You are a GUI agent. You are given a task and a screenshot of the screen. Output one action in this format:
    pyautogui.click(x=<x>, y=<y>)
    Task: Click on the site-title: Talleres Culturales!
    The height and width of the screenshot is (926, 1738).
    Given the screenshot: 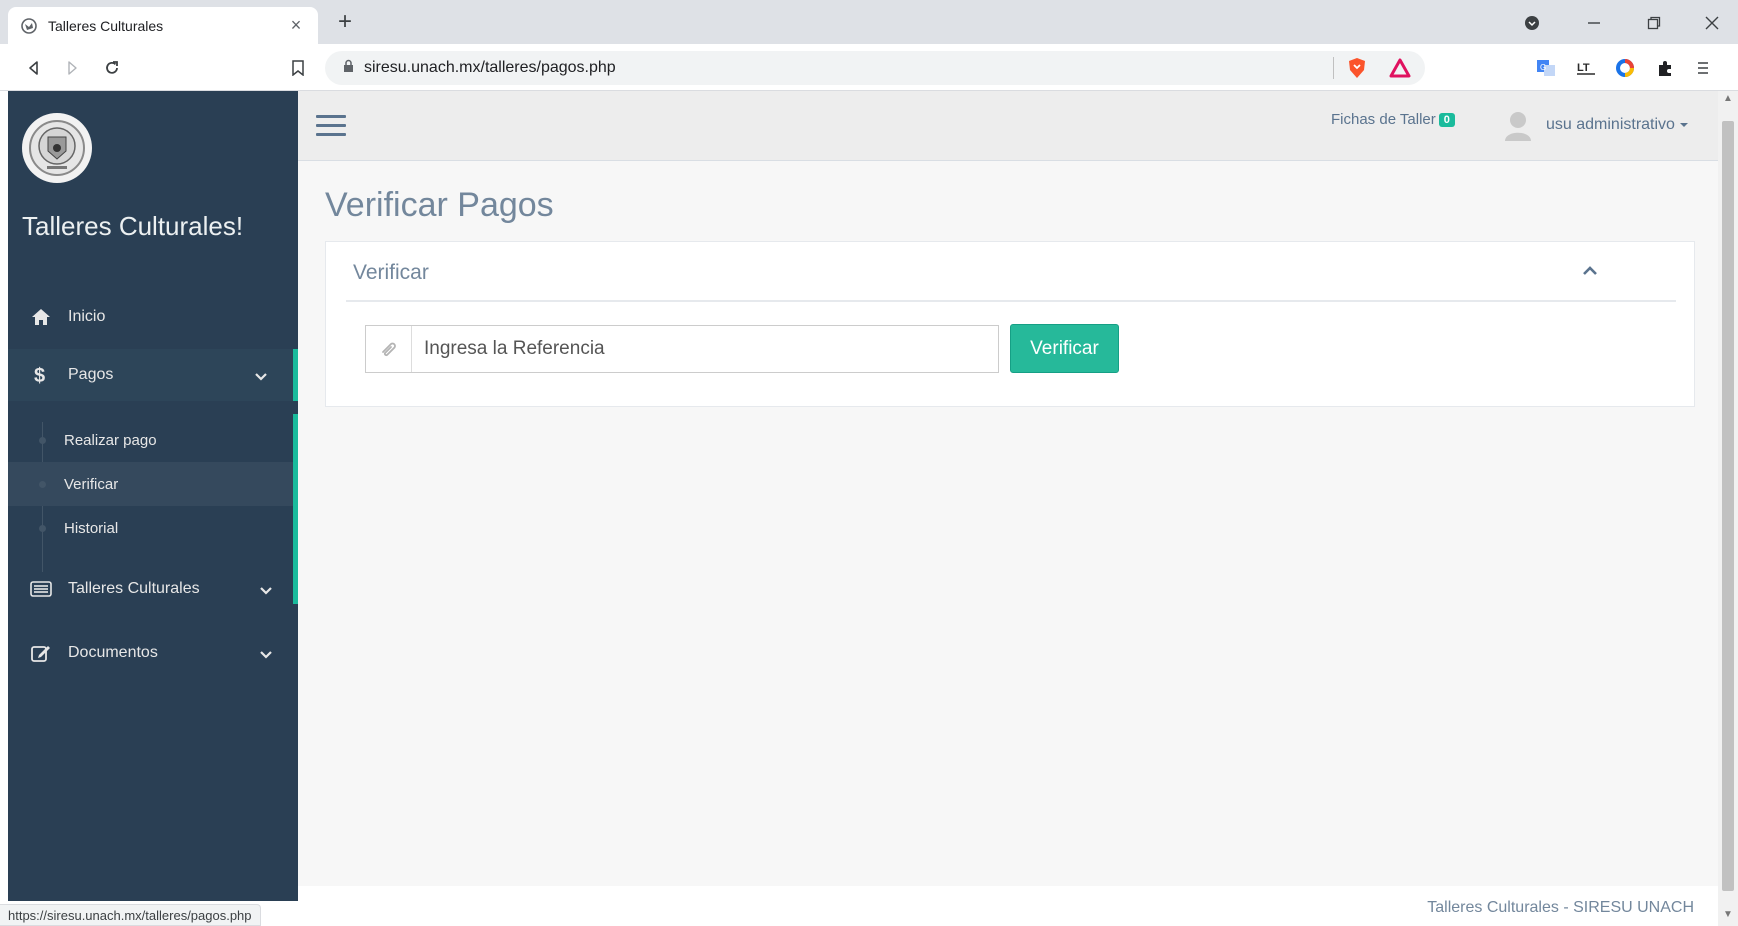 What is the action you would take?
    pyautogui.click(x=132, y=226)
    